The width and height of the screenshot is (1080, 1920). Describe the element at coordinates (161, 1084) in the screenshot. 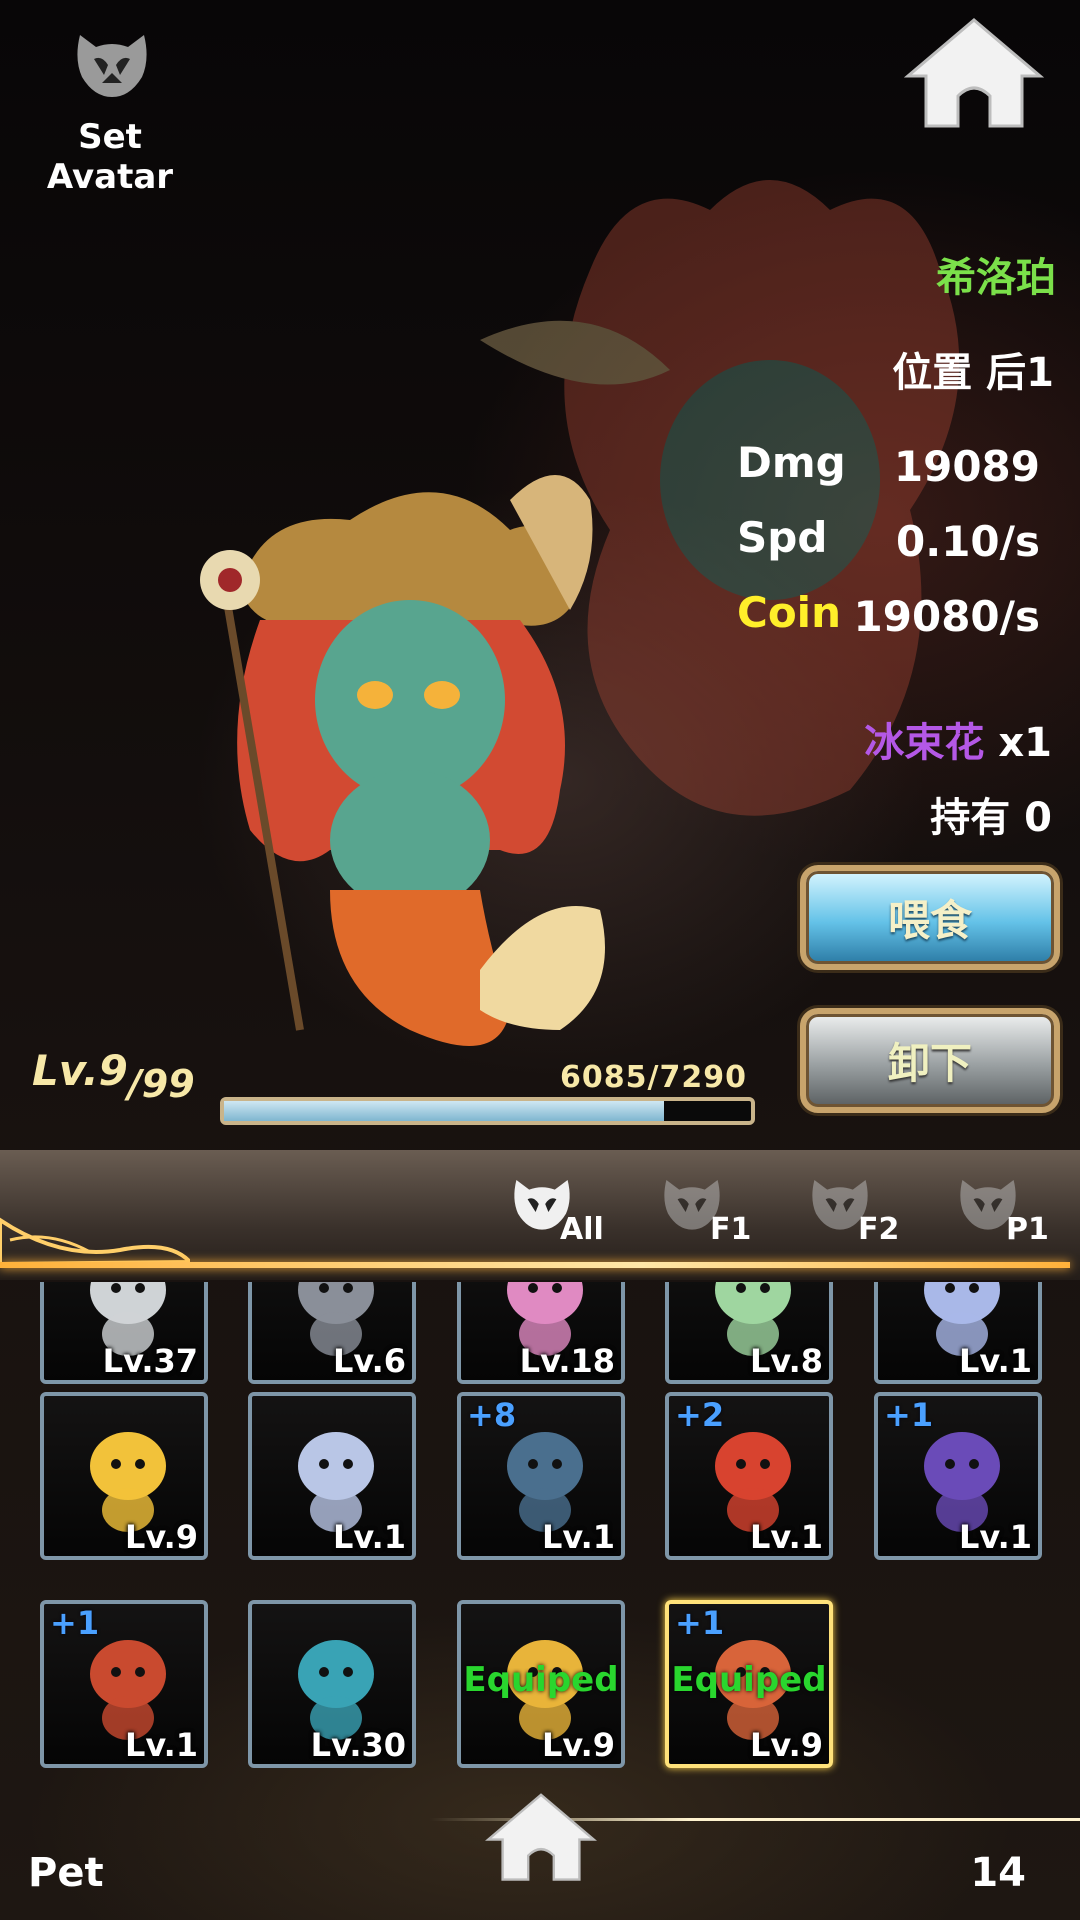

I see `level-max: /99` at that location.